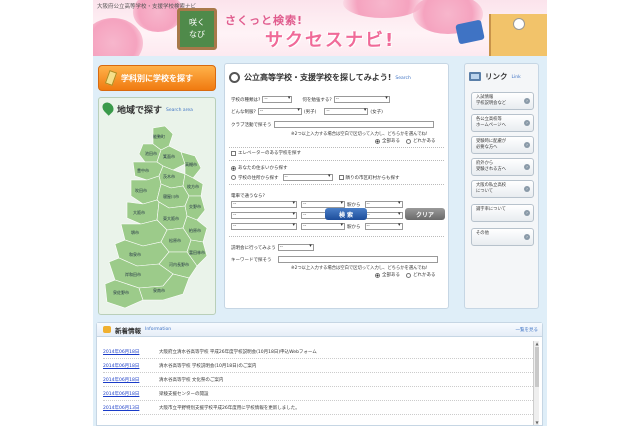 Image resolution: width=640 pixels, height=426 pixels. I want to click on area-subtitle: Search area, so click(179, 110).